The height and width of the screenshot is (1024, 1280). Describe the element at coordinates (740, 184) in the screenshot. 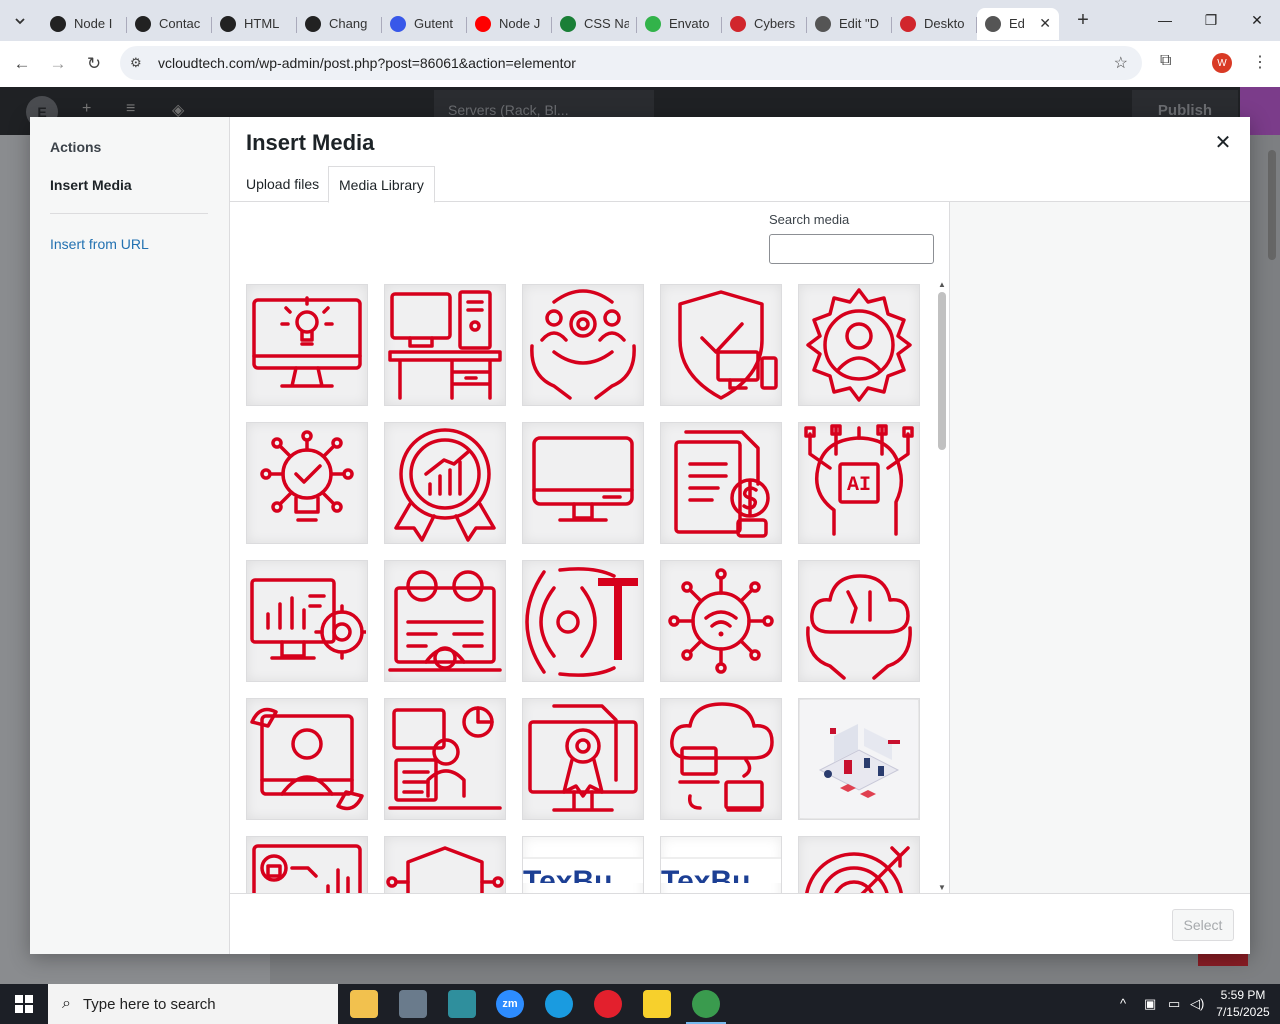

I see `media-router-tabs: Upload files Media Library` at that location.